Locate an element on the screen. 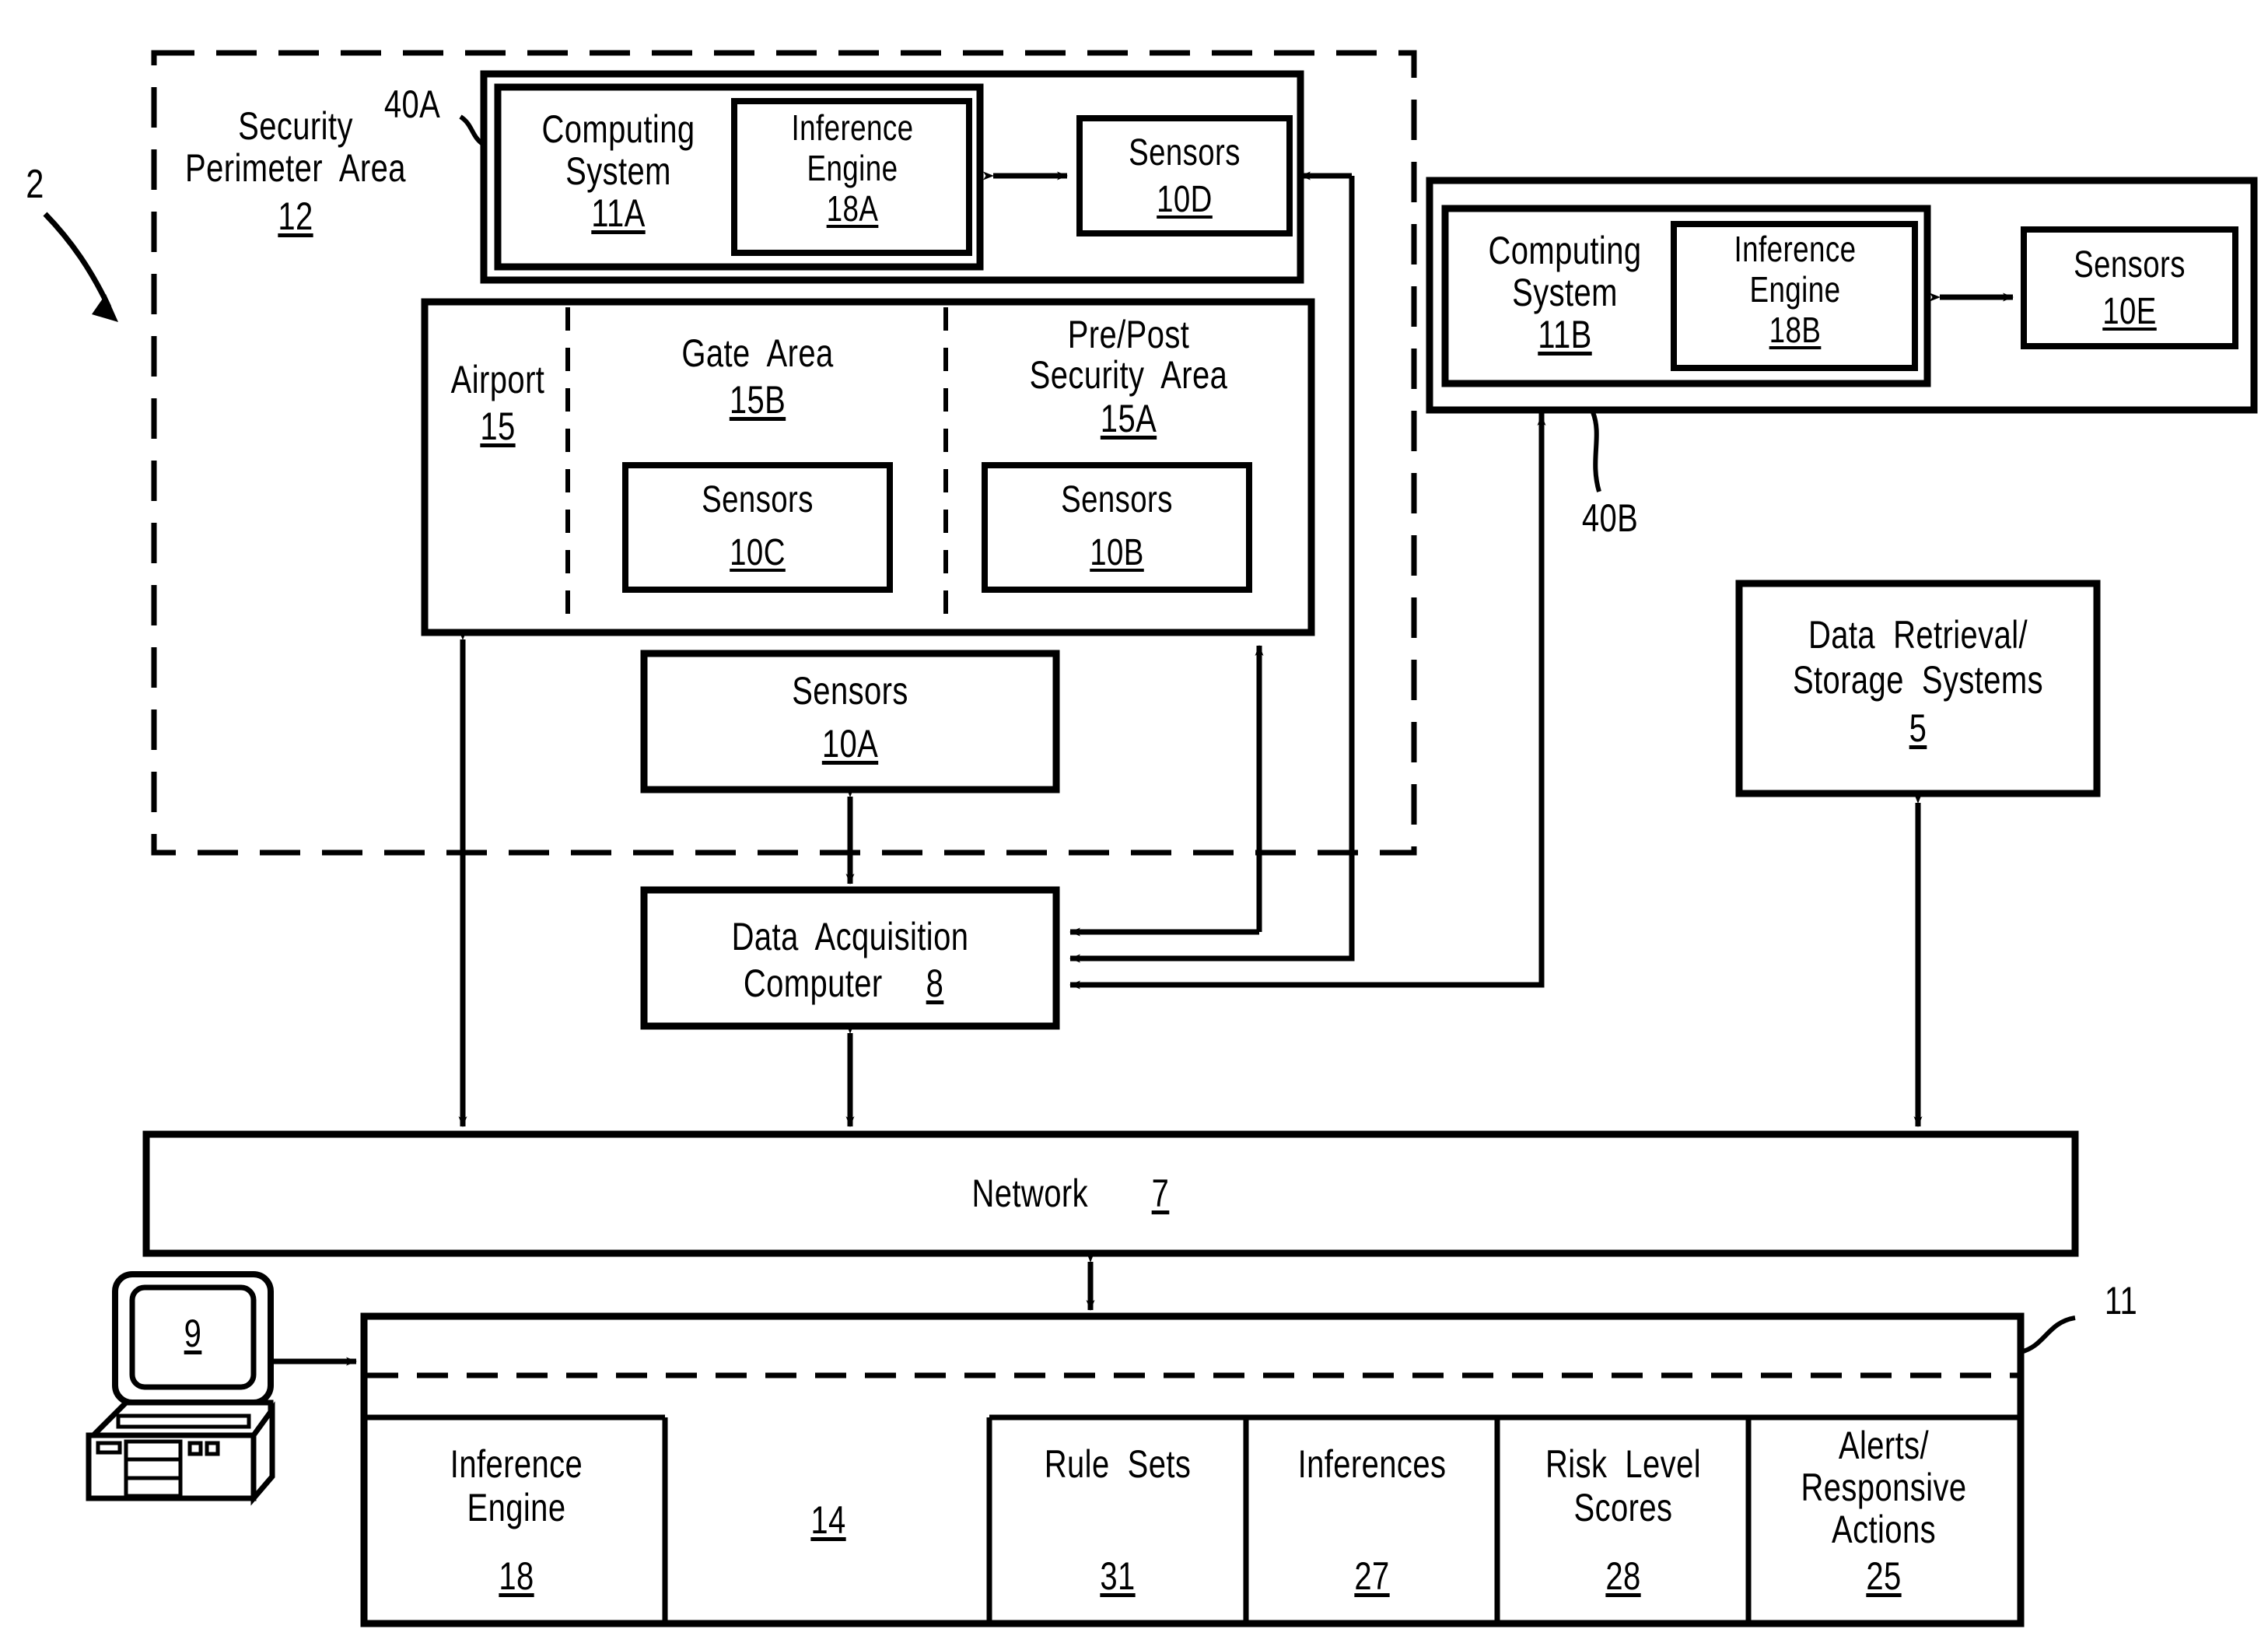 Image resolution: width=2268 pixels, height=1643 pixels. figure-leader-2-arrow is located at coordinates (105, 308).